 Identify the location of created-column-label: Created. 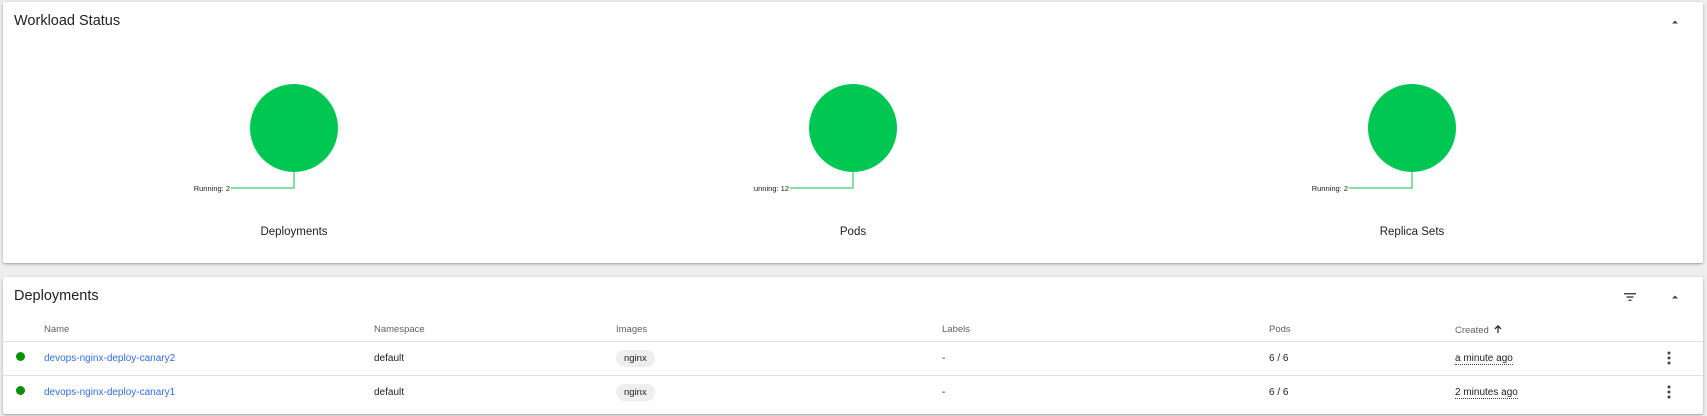
(1472, 330).